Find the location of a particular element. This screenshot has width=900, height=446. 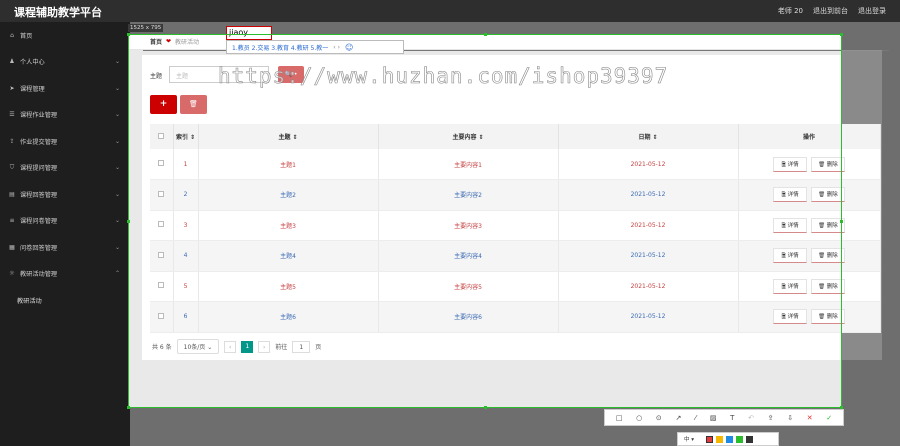

send-icon: ➤ is located at coordinates (12, 88).